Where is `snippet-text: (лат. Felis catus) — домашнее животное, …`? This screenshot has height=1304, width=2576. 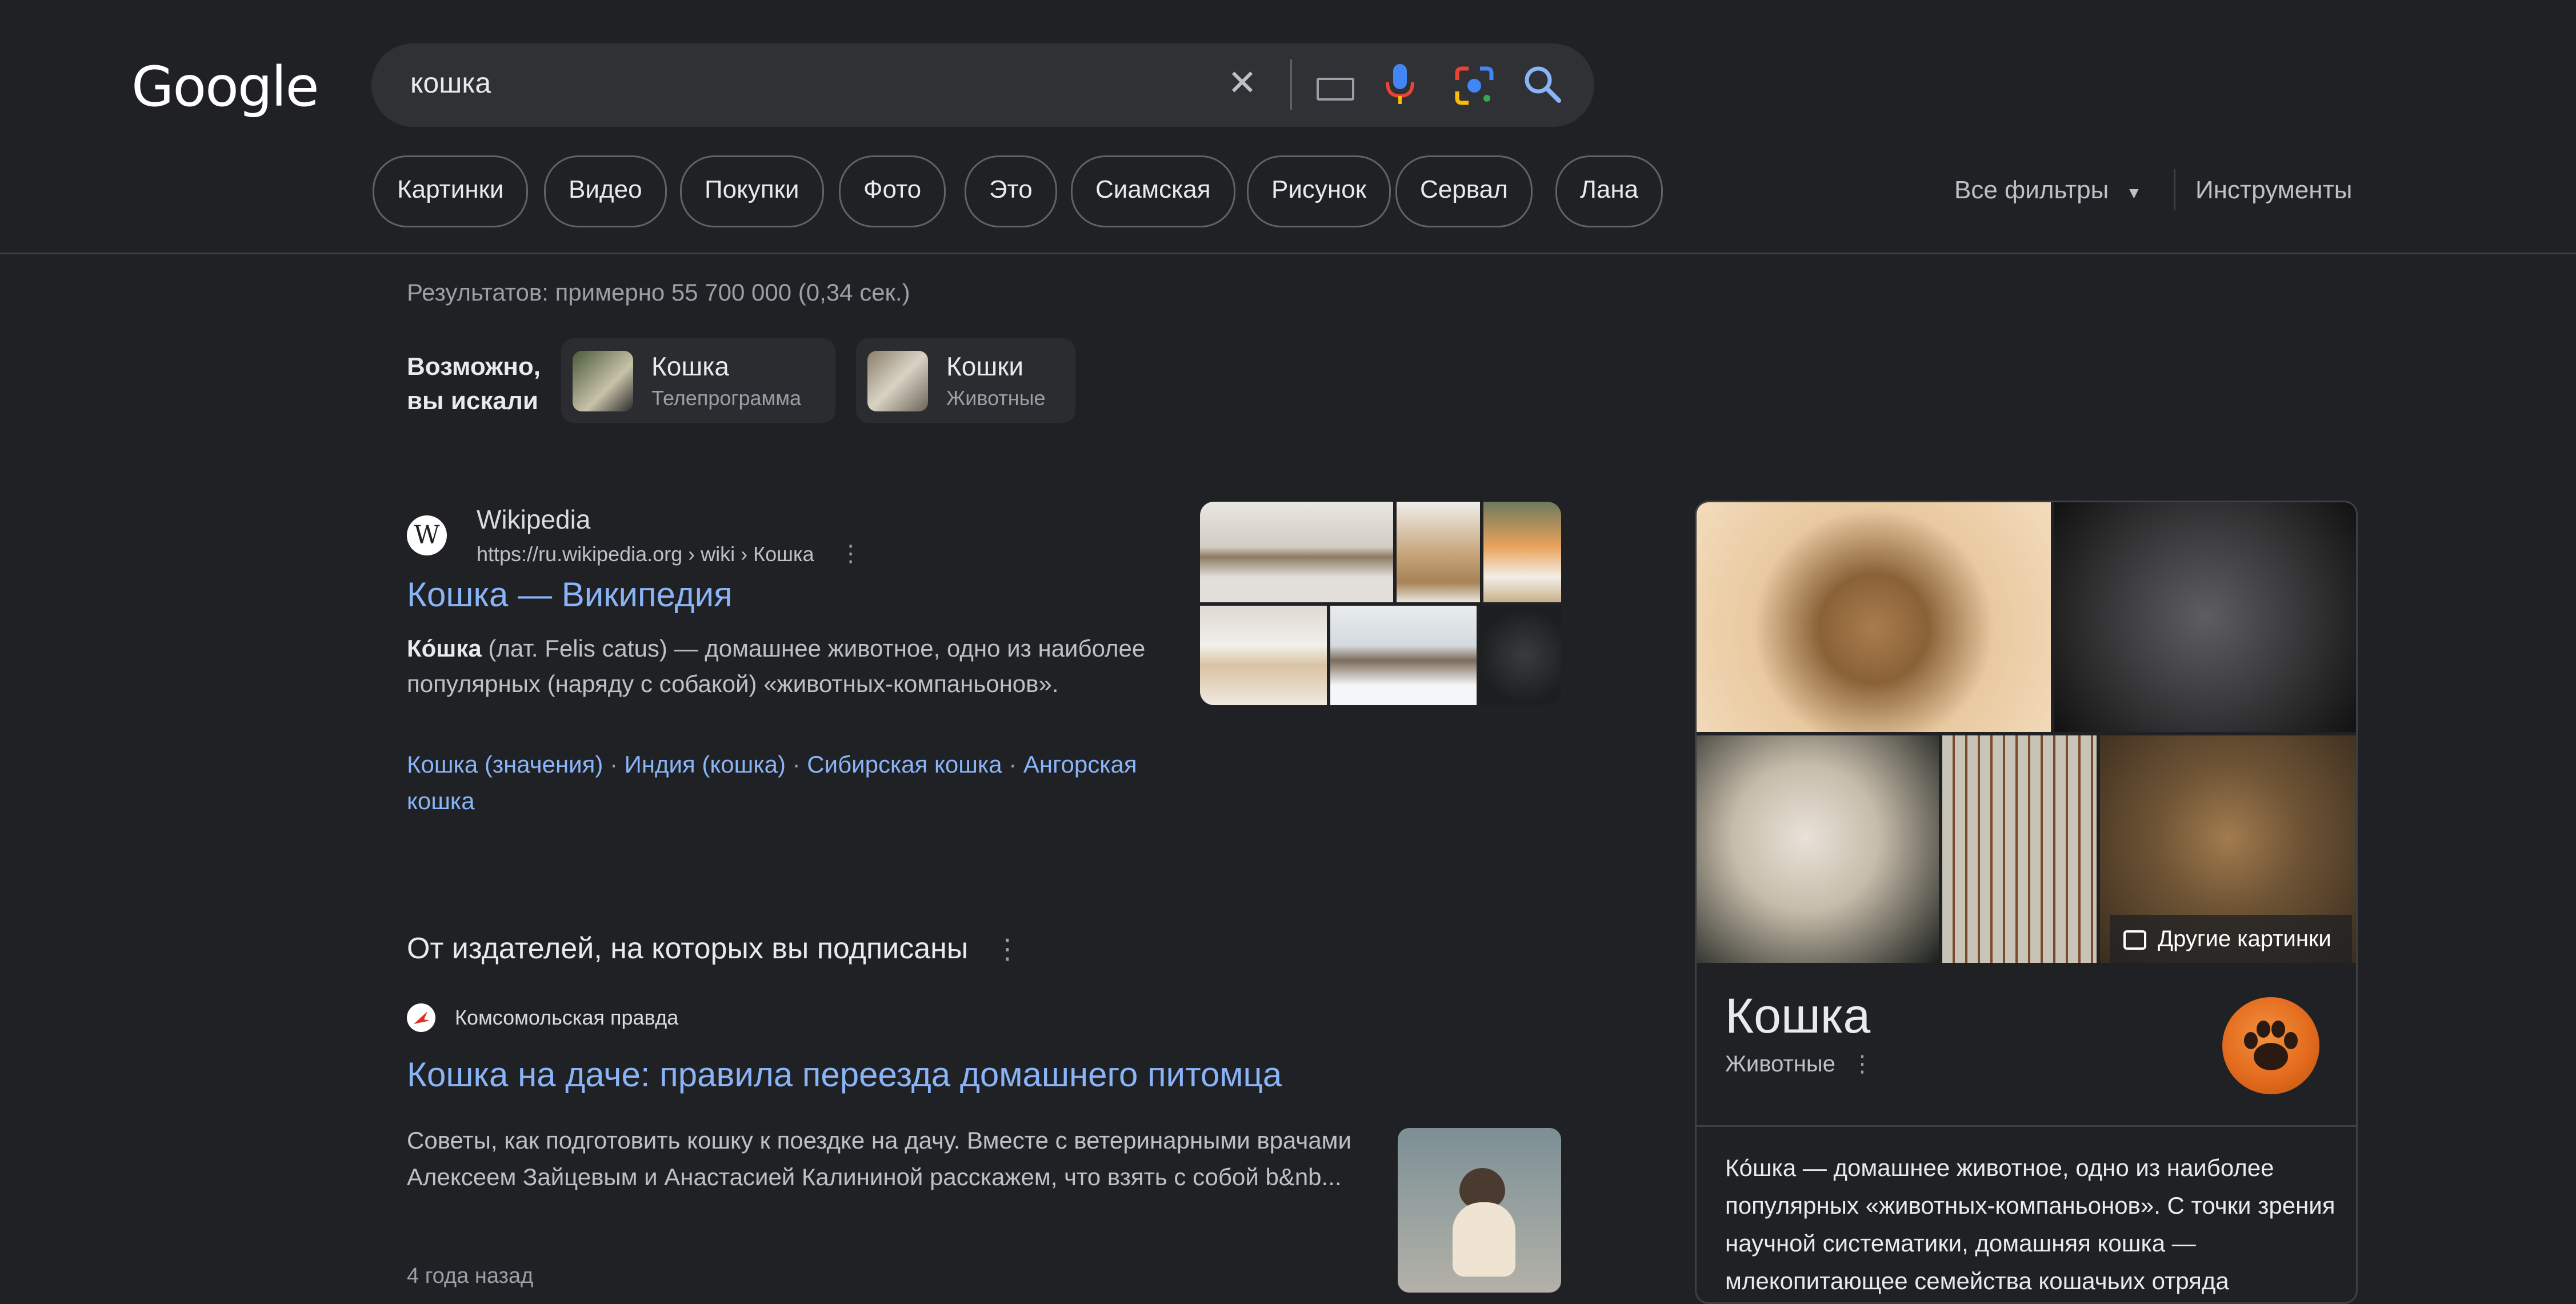
snippet-text: (лат. Felis catus) — домашнее животное, … is located at coordinates (776, 666).